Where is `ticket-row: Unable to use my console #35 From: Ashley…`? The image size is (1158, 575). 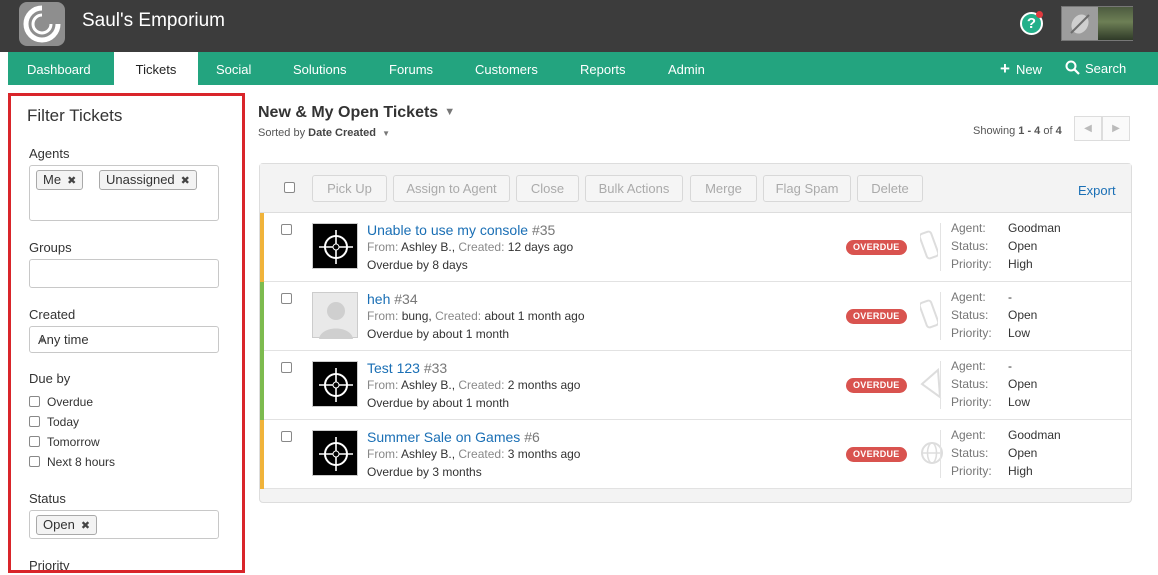 ticket-row: Unable to use my console #35 From: Ashley… is located at coordinates (695, 247).